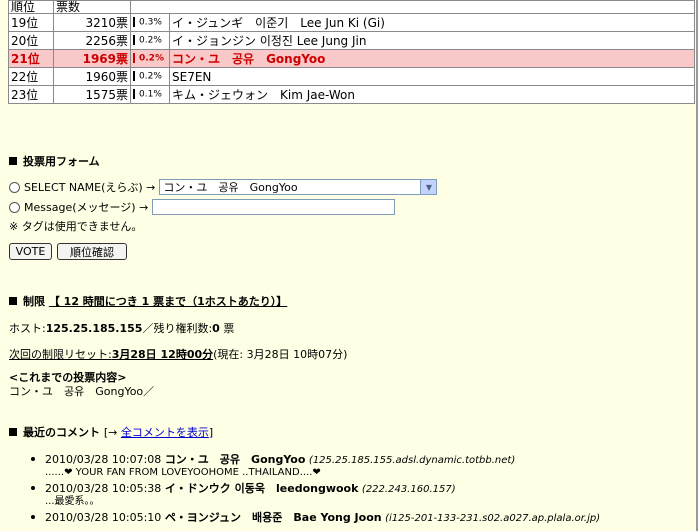 This screenshot has width=698, height=531. Describe the element at coordinates (14, 207) in the screenshot. I see `message-radio` at that location.